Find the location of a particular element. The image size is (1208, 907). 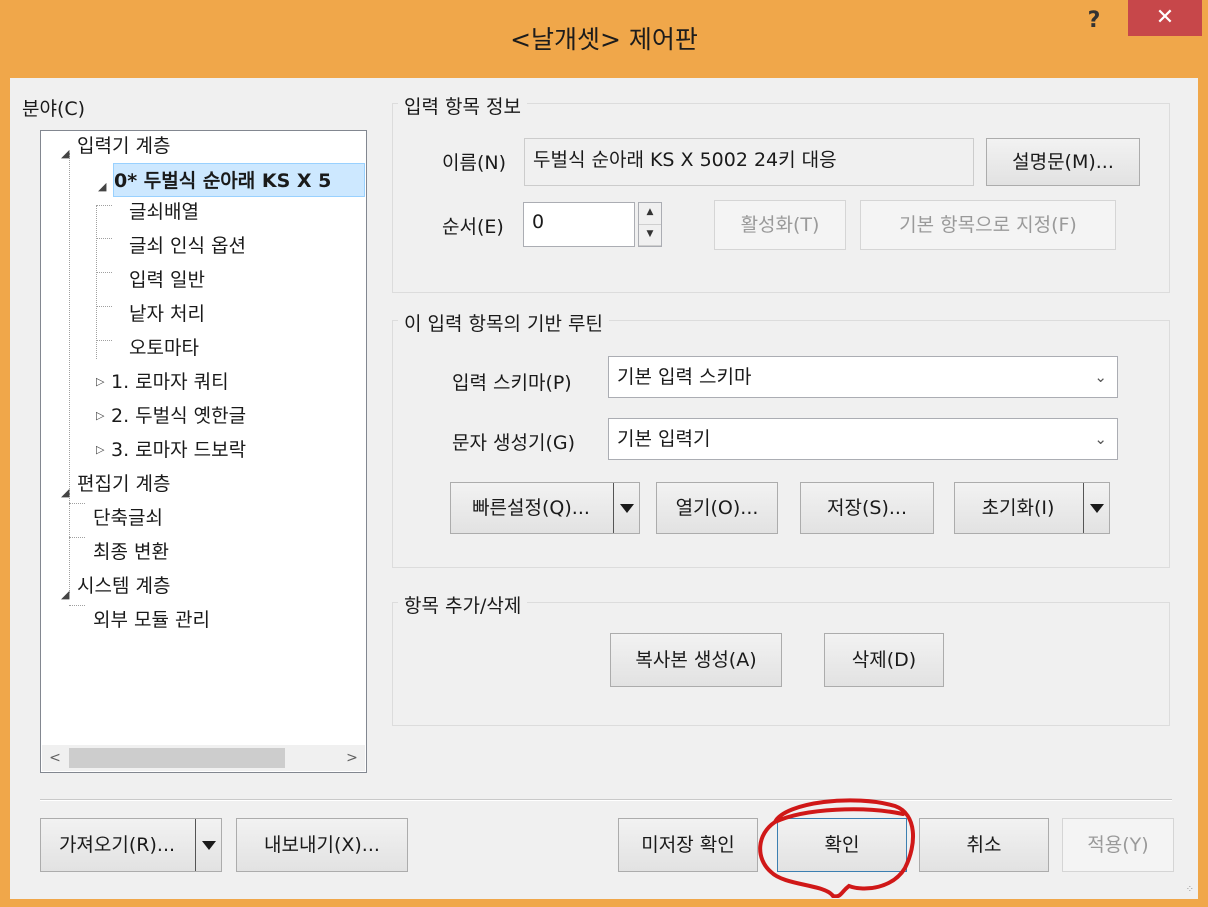

horizontal-scrollbar: < > is located at coordinates (203, 758).